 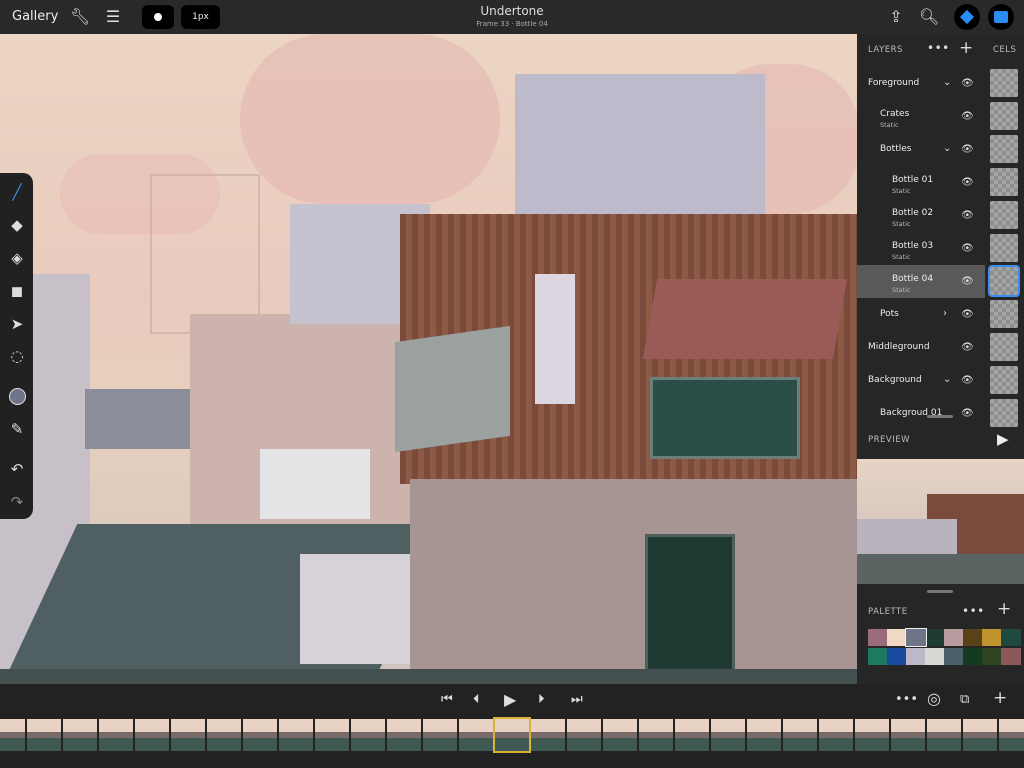 What do you see at coordinates (17, 469) in the screenshot?
I see `undo-icon: ↶` at bounding box center [17, 469].